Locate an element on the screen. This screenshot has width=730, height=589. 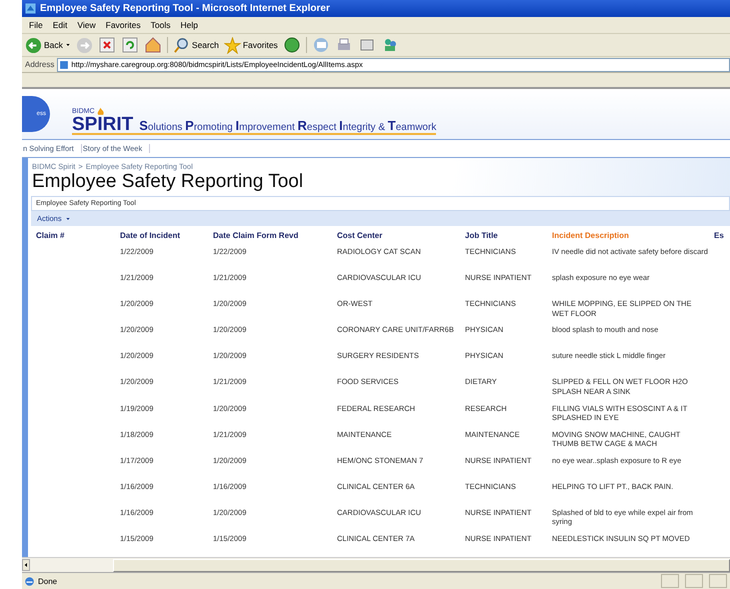
menu-item: Favorites is located at coordinates (123, 25).